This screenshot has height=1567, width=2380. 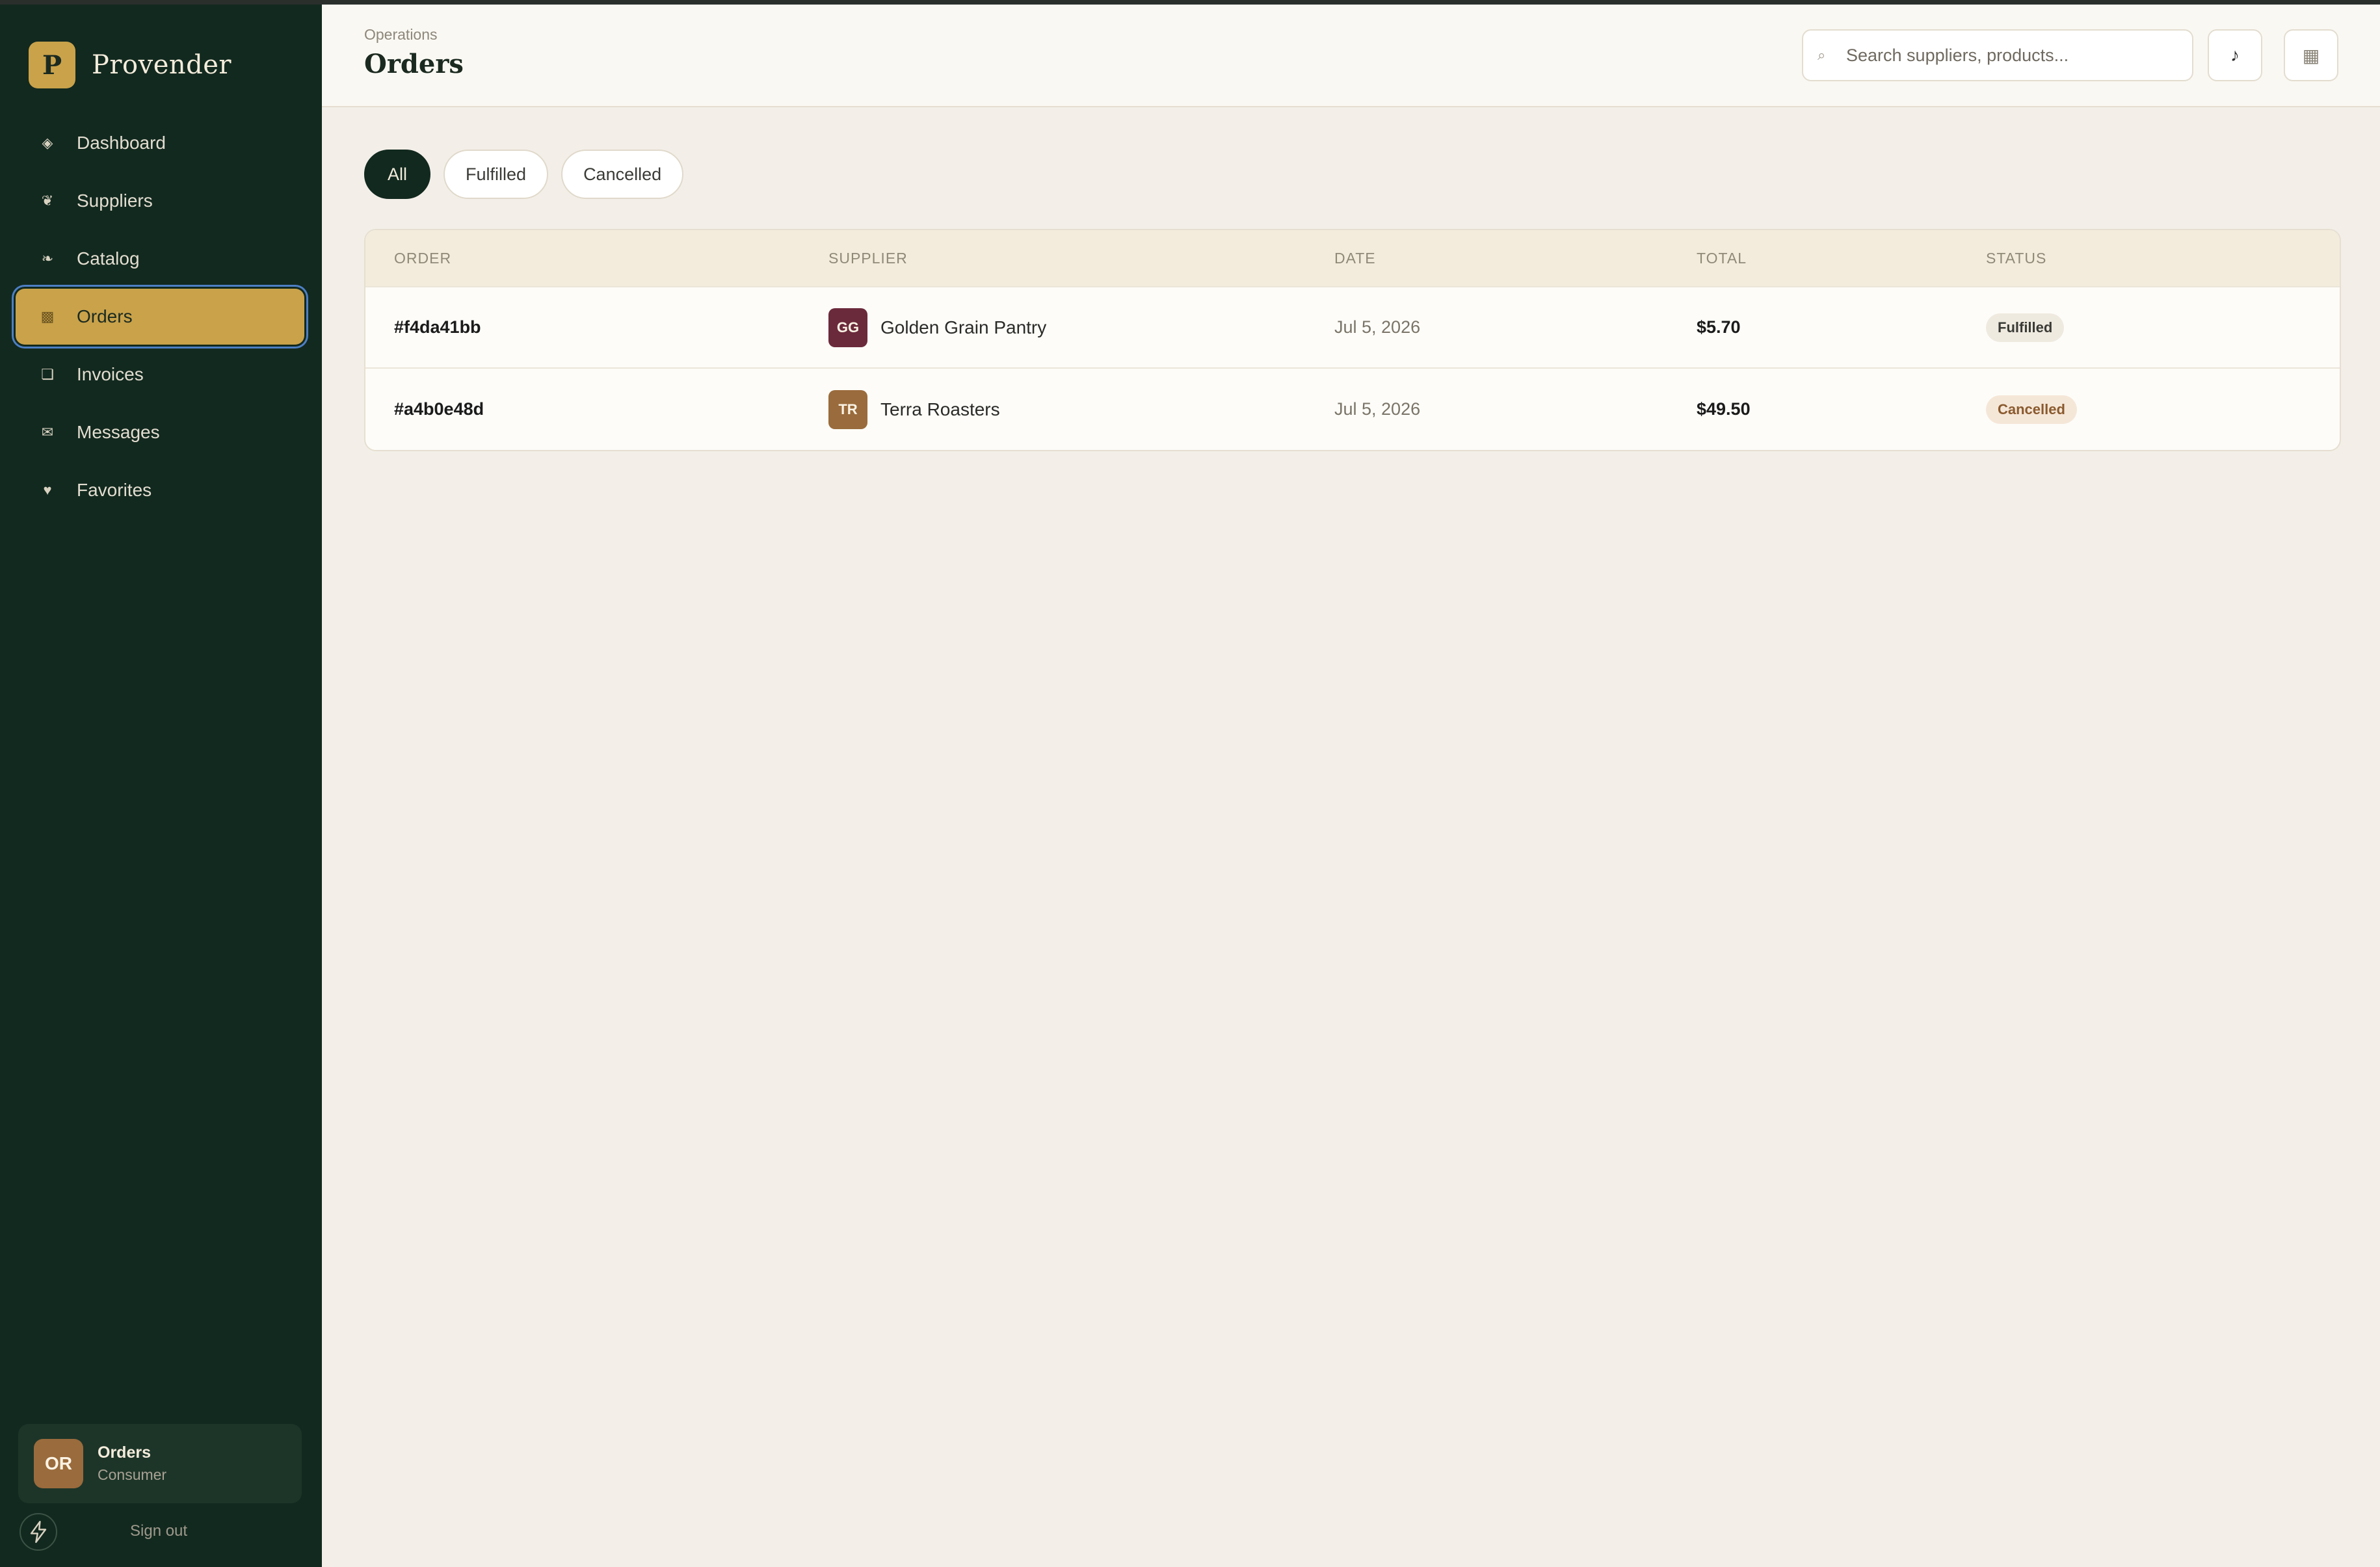 What do you see at coordinates (401, 35) in the screenshot?
I see `breadcrumb: Operations` at bounding box center [401, 35].